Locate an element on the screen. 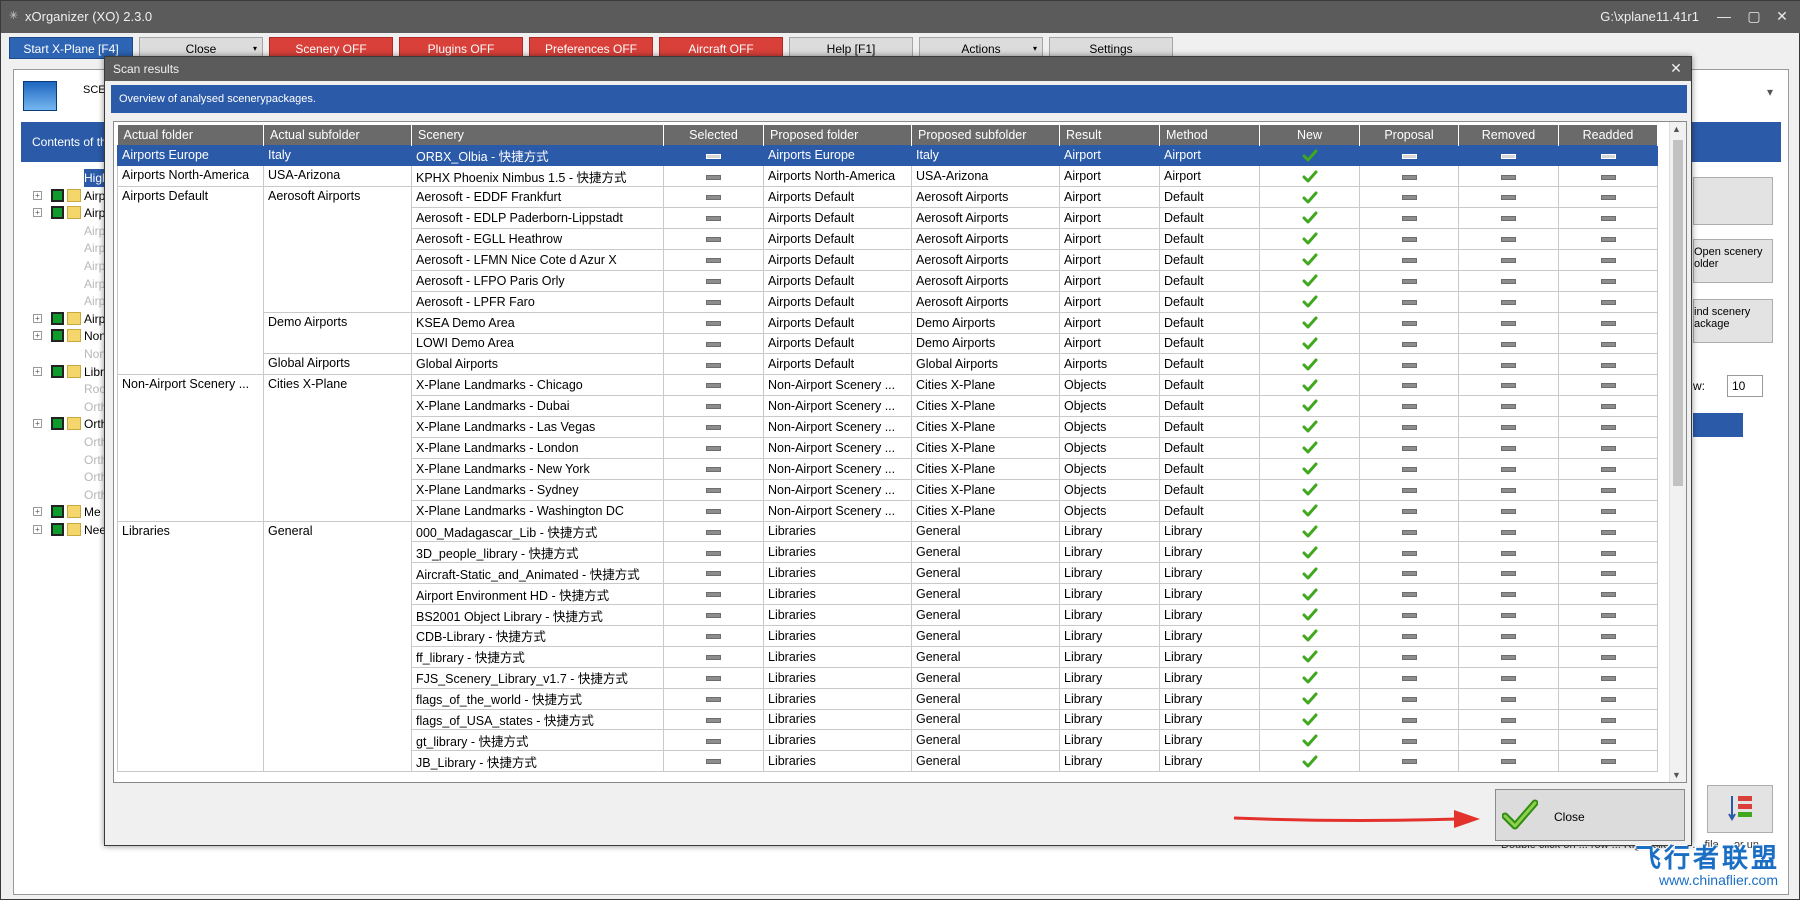 Image resolution: width=1800 pixels, height=900 pixels. window-close-button: ✕ is located at coordinates (1782, 16).